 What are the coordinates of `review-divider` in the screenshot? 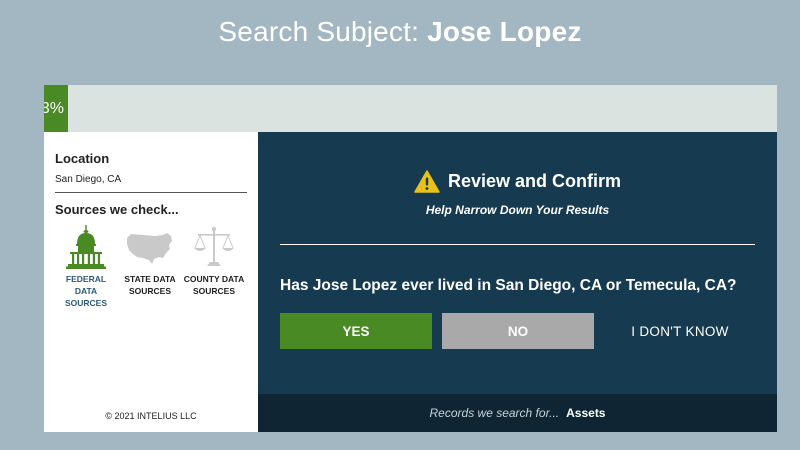 It's located at (517, 244).